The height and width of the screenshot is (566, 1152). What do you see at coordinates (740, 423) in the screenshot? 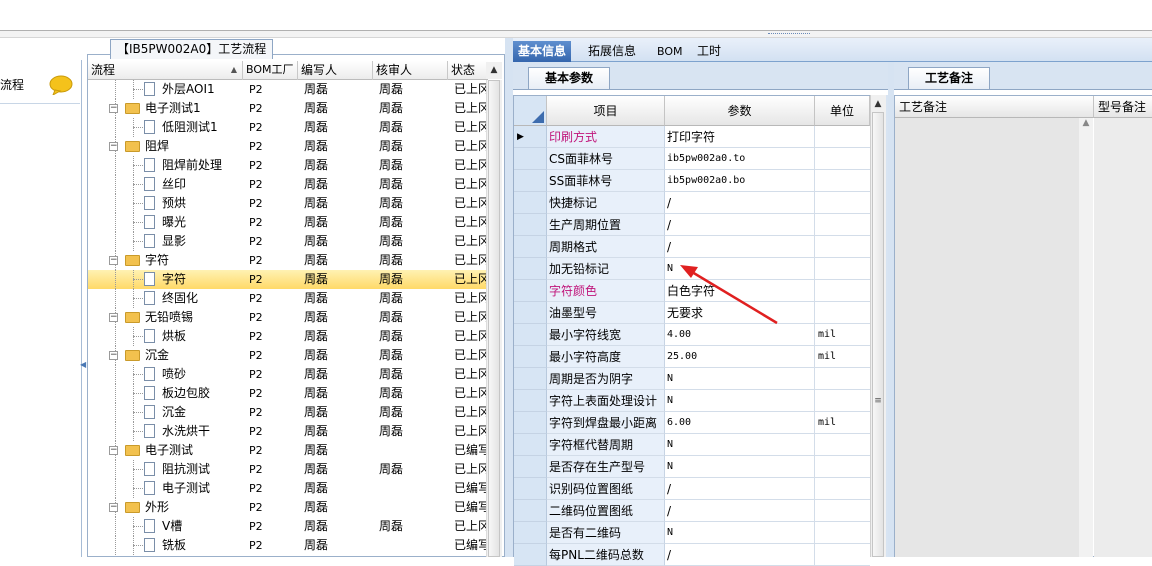
I see `param-value-cell: 6.00` at bounding box center [740, 423].